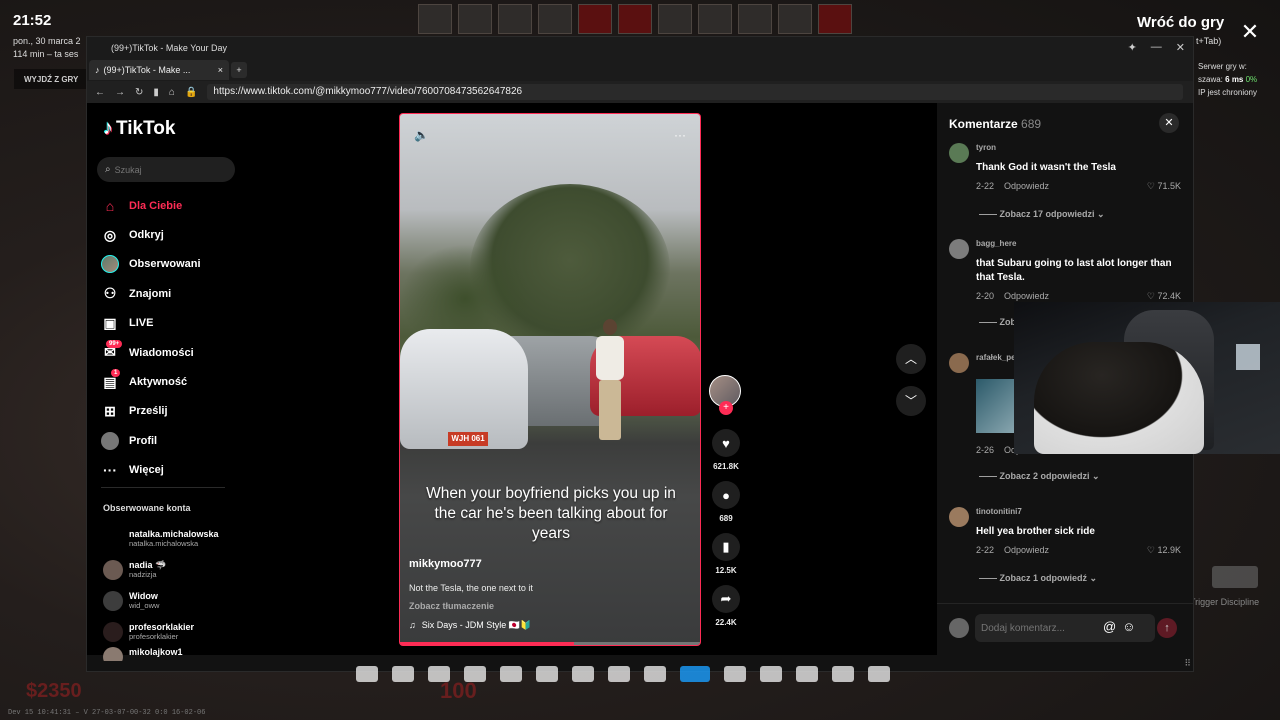 This screenshot has height=720, width=1280. I want to click on pin-icon: ✦, so click(1132, 47).